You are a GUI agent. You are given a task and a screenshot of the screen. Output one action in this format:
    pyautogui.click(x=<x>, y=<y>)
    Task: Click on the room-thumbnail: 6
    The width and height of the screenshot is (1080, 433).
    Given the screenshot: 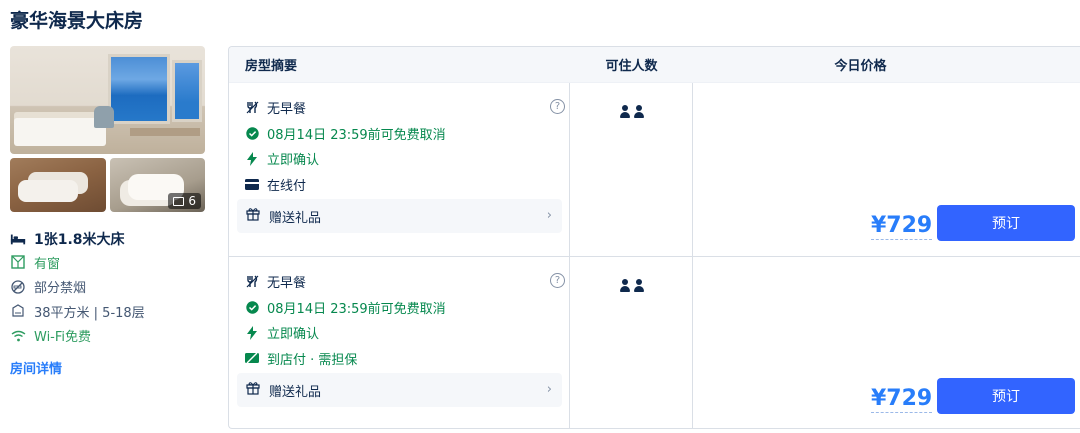 What is the action you would take?
    pyautogui.click(x=157, y=185)
    